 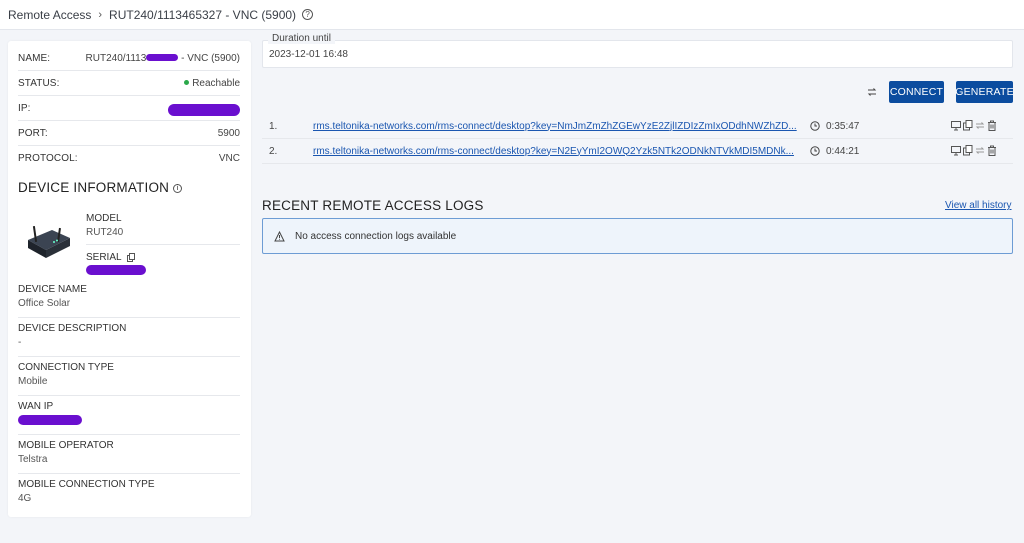 I want to click on device-name-field: DEVICE NAME Office Solar, so click(x=52, y=296).